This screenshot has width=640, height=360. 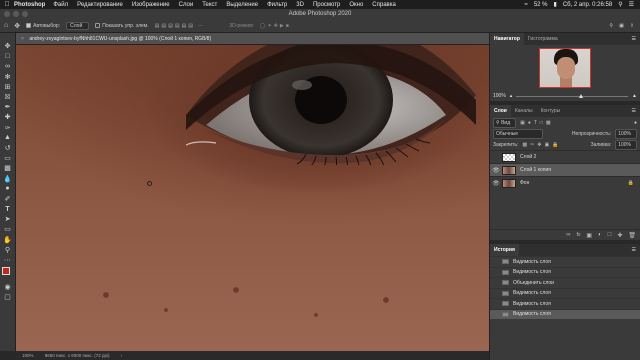 I want to click on zoom-in-icon: ▲, so click(x=634, y=96).